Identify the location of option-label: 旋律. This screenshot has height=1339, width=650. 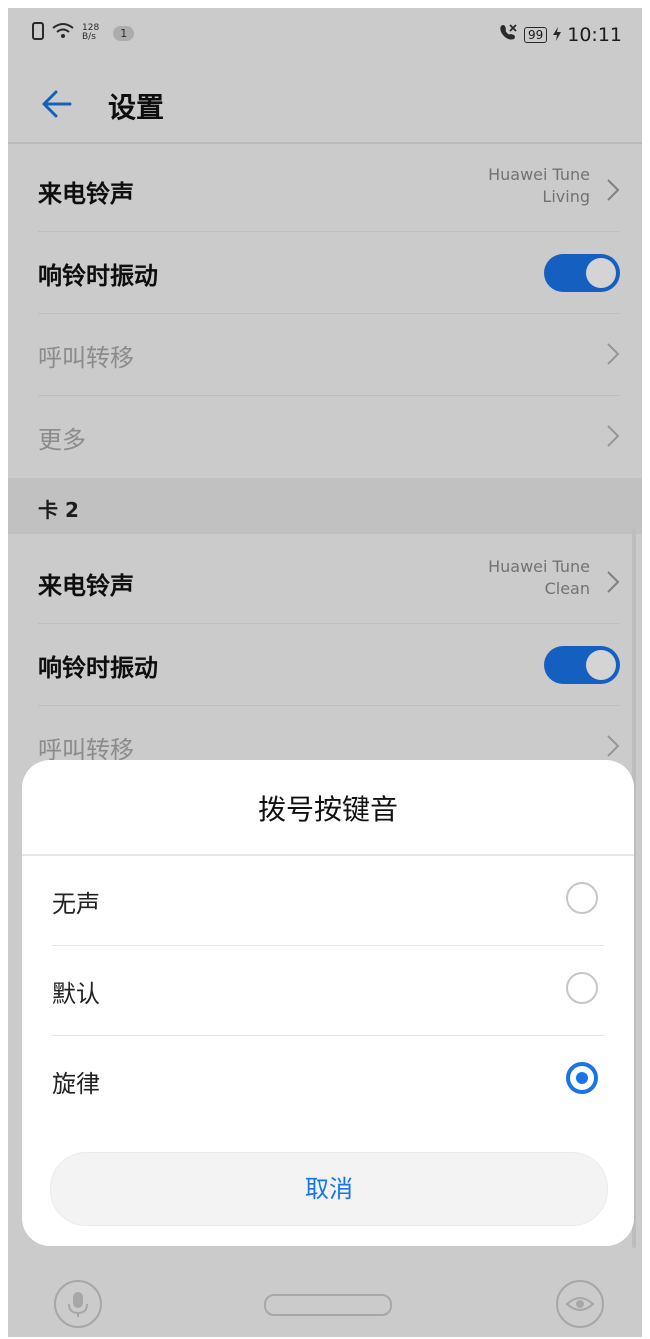
(76, 1084).